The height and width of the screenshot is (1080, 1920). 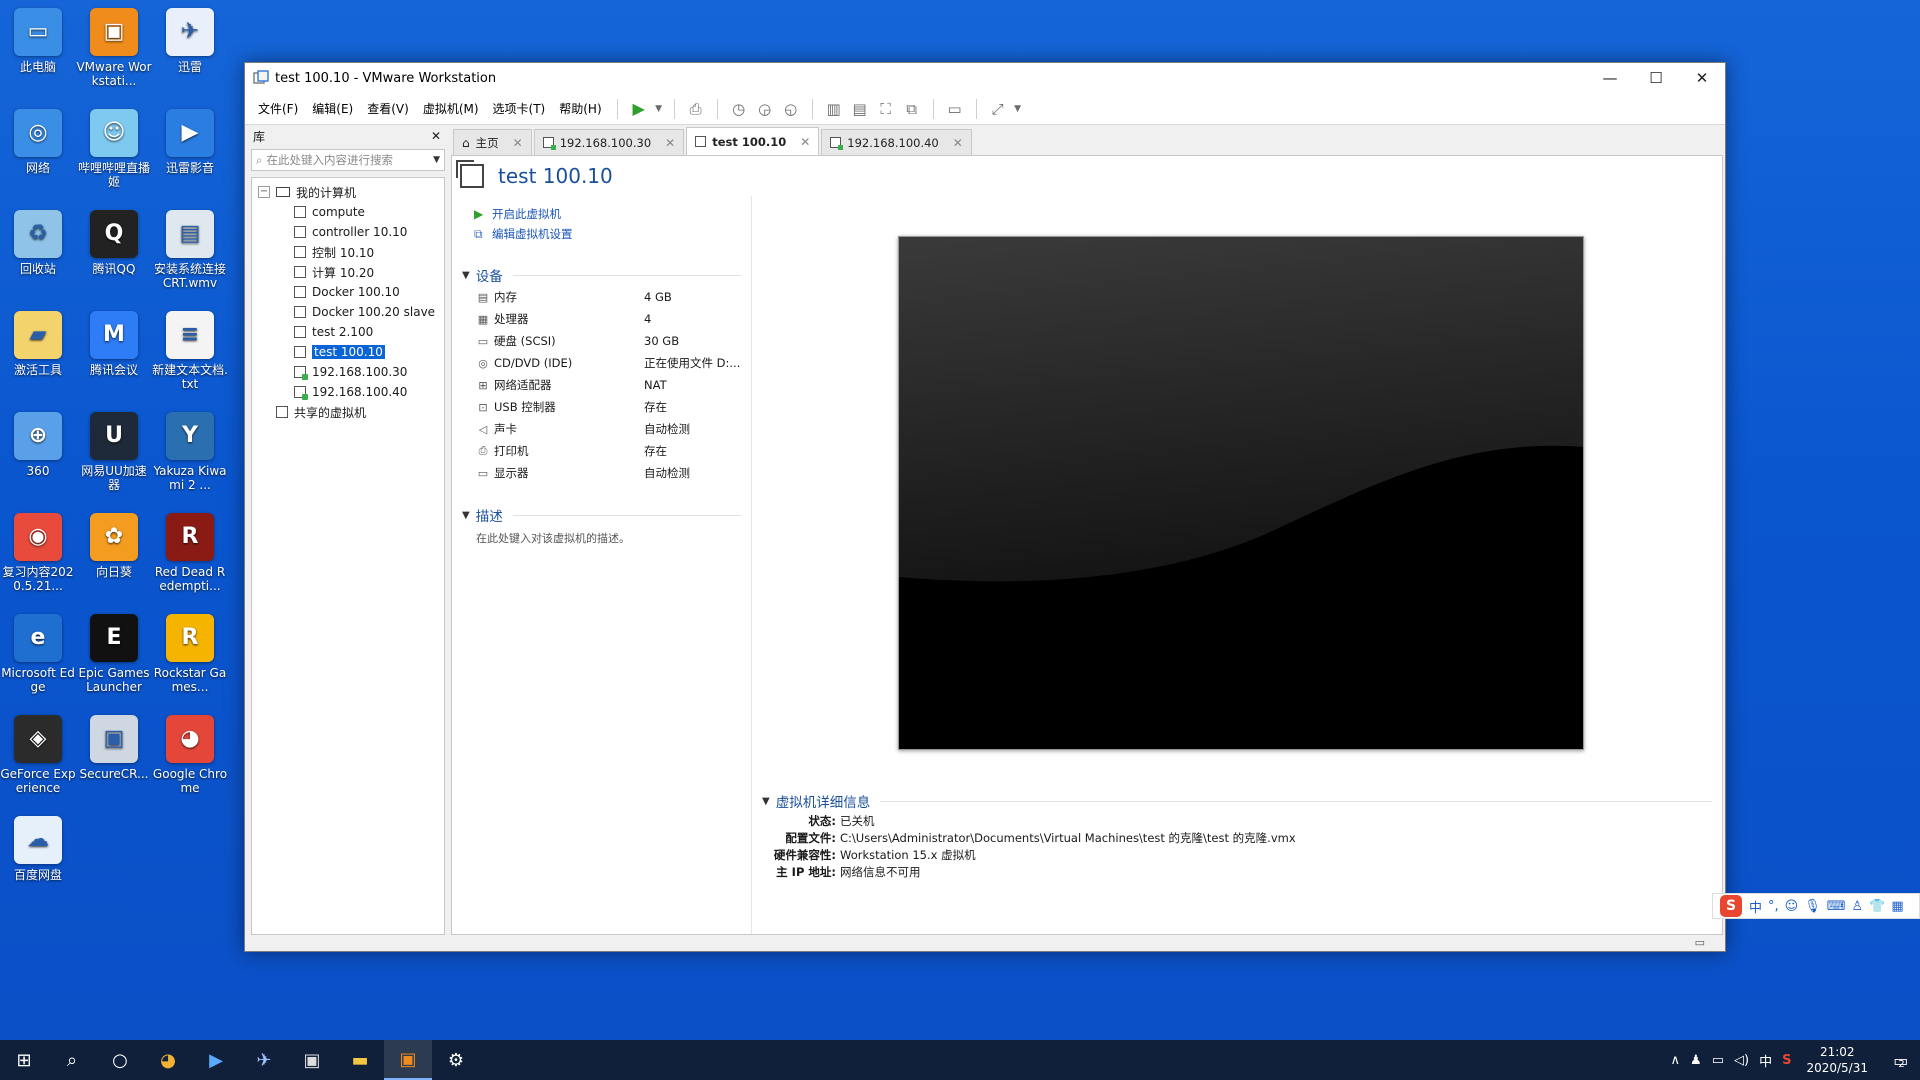 I want to click on minimize-button: —, so click(x=1610, y=78).